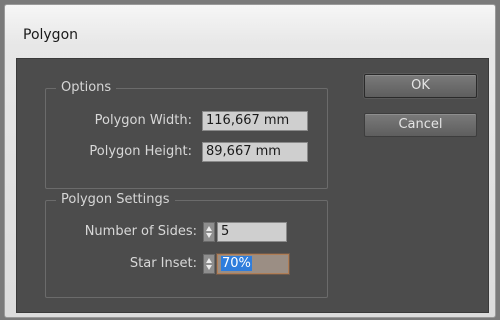 The width and height of the screenshot is (500, 320). What do you see at coordinates (255, 121) in the screenshot?
I see `polygon-width-field: 116,667 mm` at bounding box center [255, 121].